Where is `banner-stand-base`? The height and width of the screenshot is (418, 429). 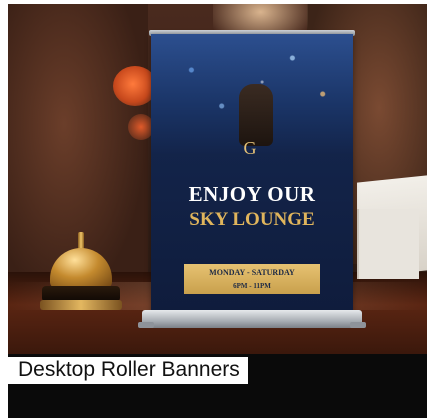 banner-stand-base is located at coordinates (252, 319).